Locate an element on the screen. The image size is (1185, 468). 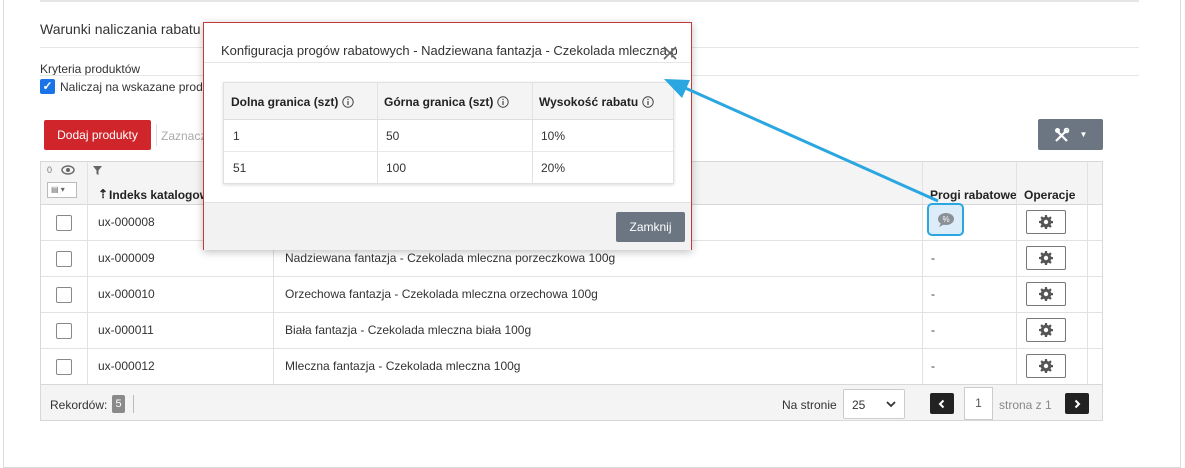
column-header-lower-label: Dolna granica (szt) is located at coordinates (285, 102).